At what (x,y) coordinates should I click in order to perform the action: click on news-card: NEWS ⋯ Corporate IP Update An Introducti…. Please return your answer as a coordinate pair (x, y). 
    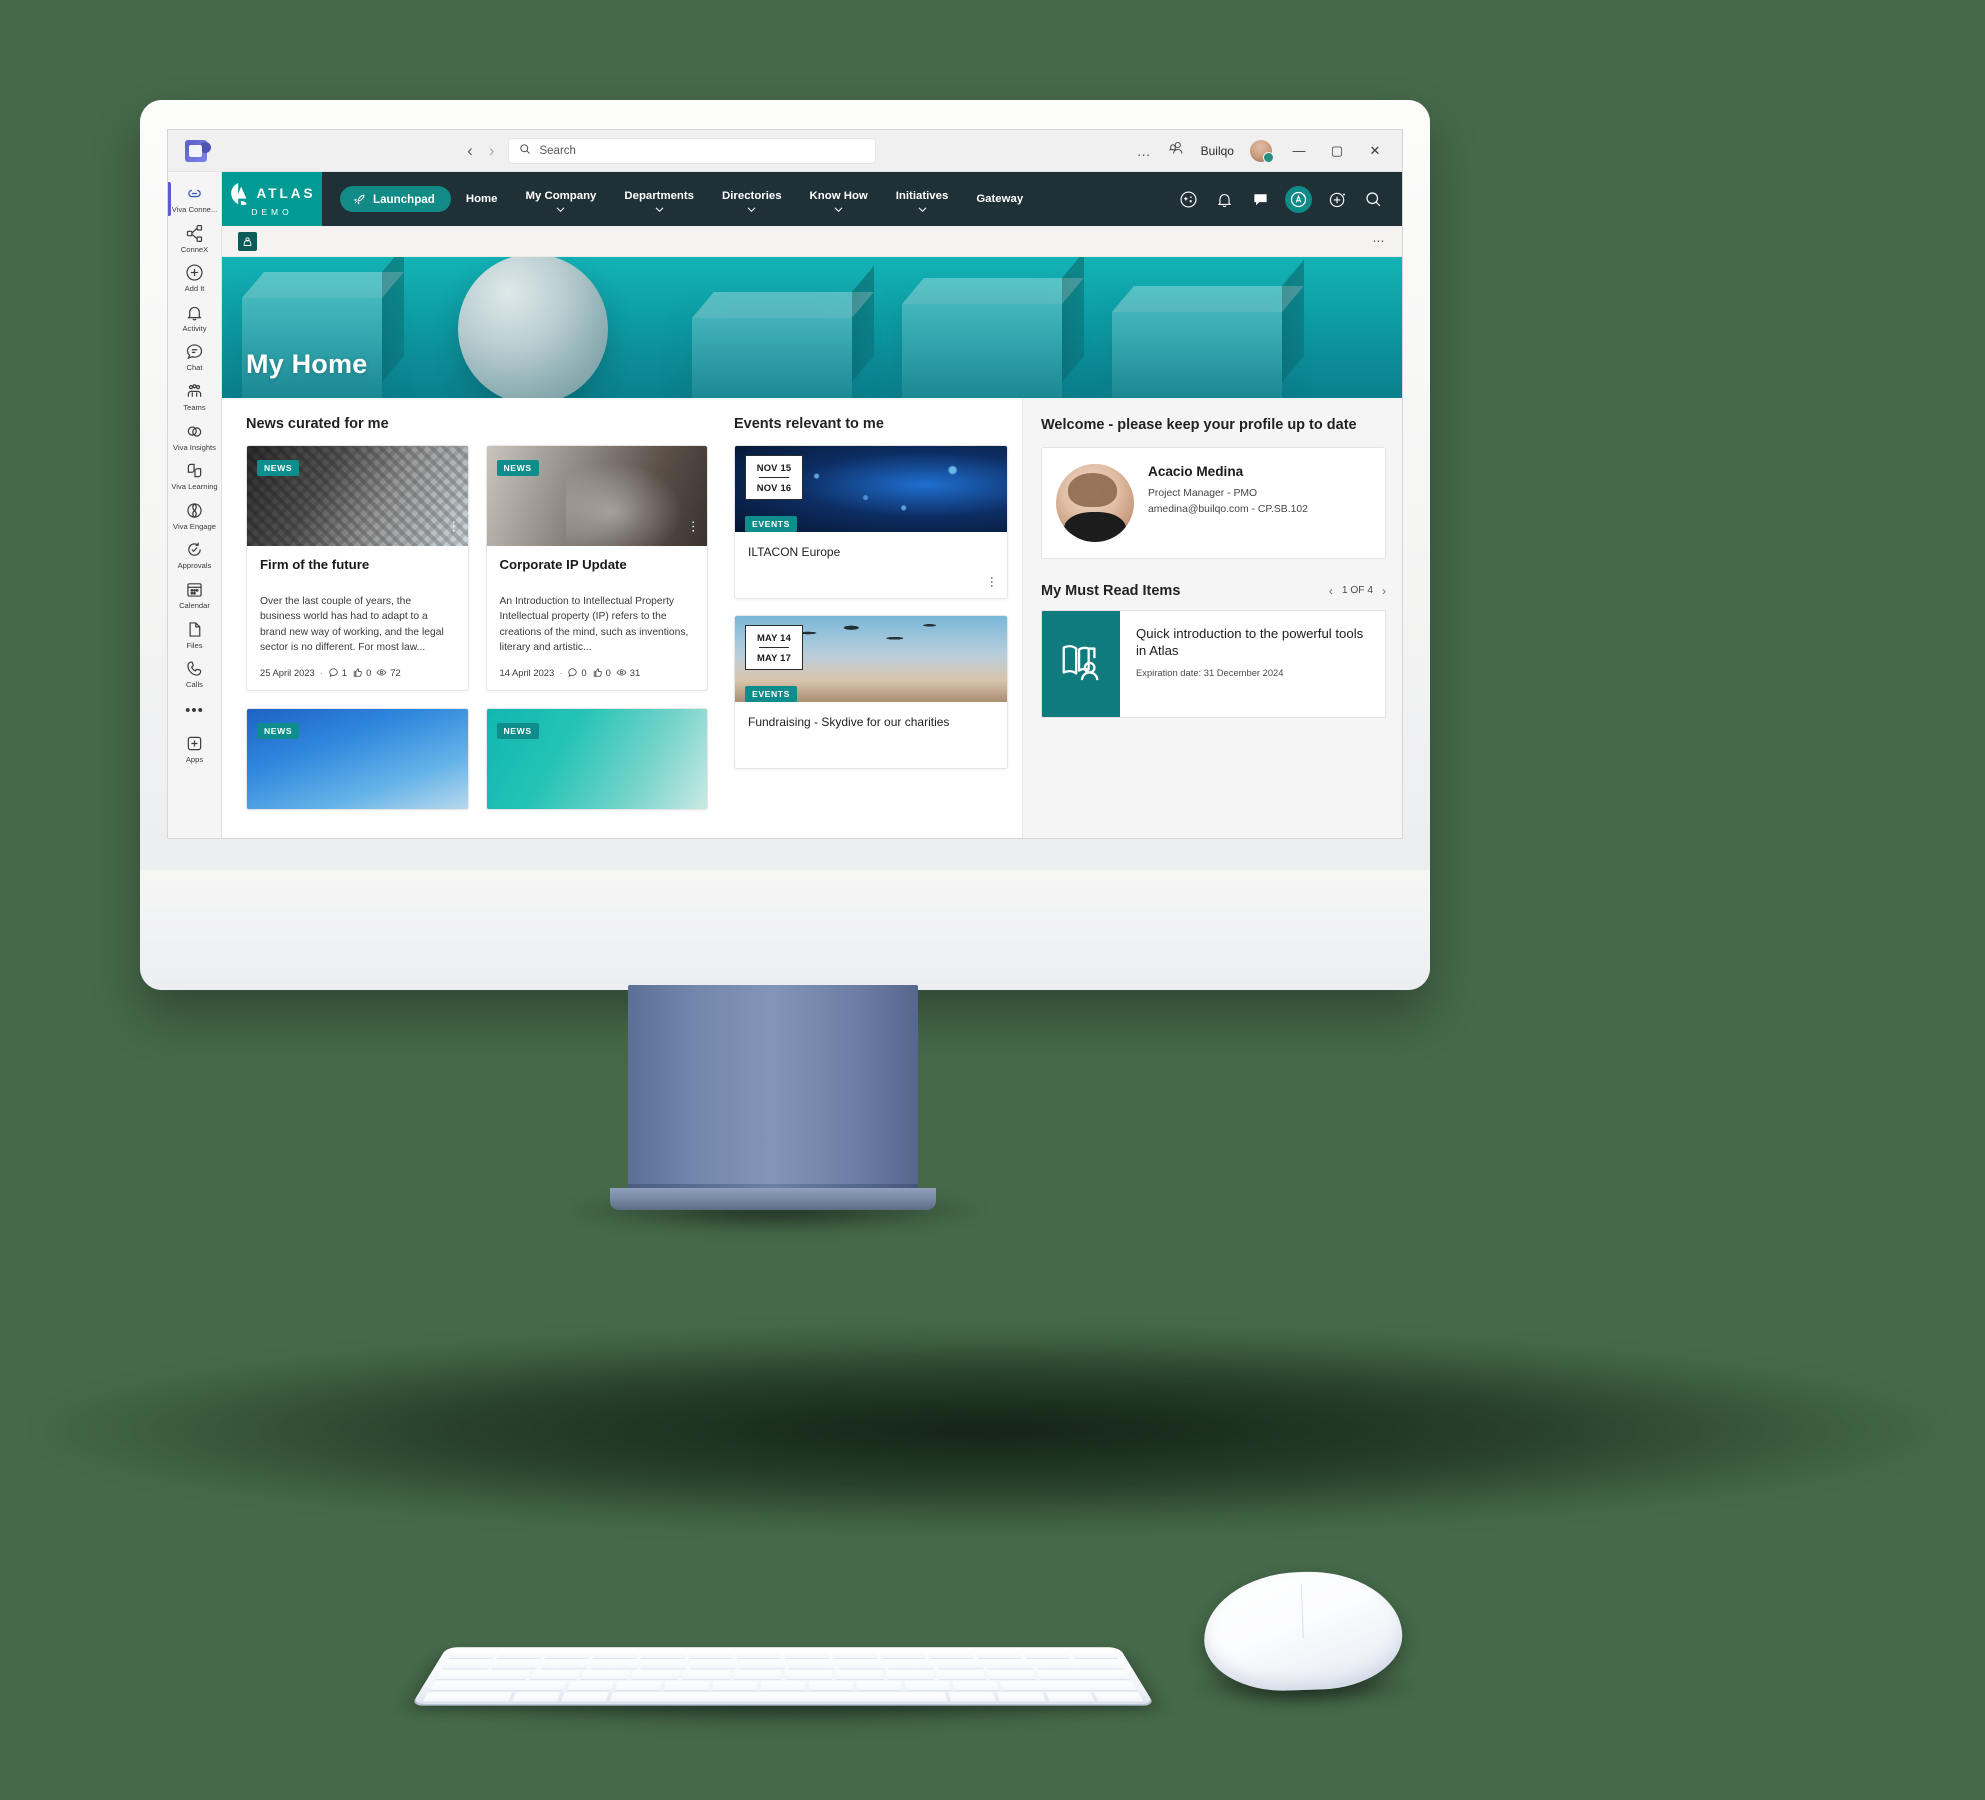
    Looking at the image, I should click on (596, 568).